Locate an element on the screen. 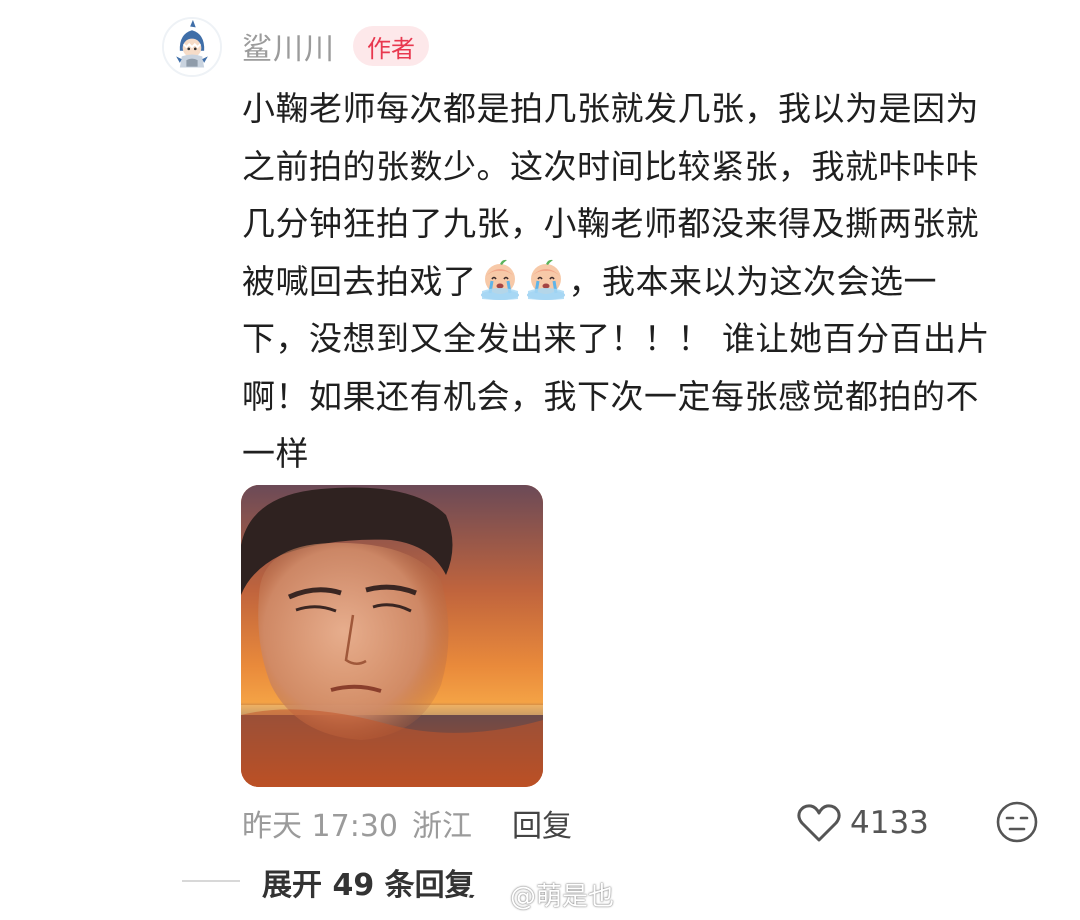 The width and height of the screenshot is (1080, 920). like-button: 4133 is located at coordinates (862, 823).